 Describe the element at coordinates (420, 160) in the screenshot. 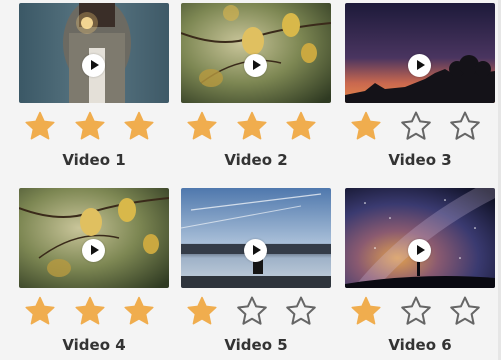

I see `video-title-3: Video 3` at that location.